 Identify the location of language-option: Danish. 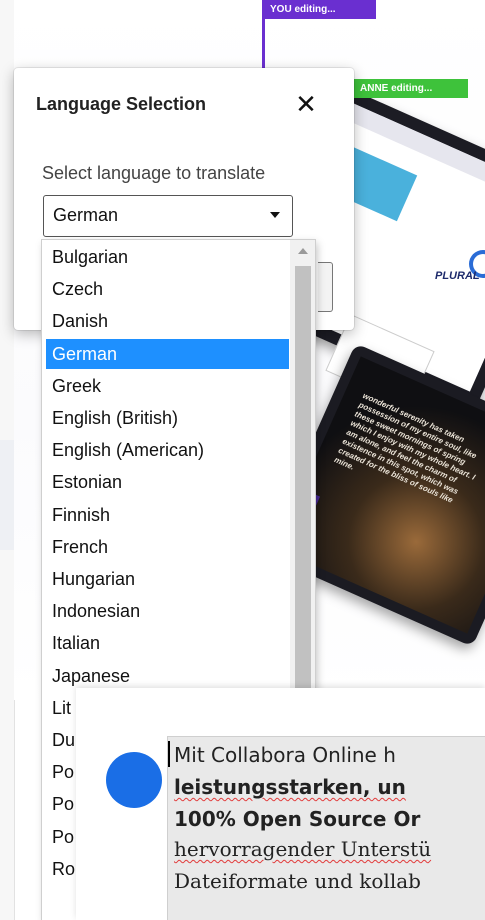
(167, 321).